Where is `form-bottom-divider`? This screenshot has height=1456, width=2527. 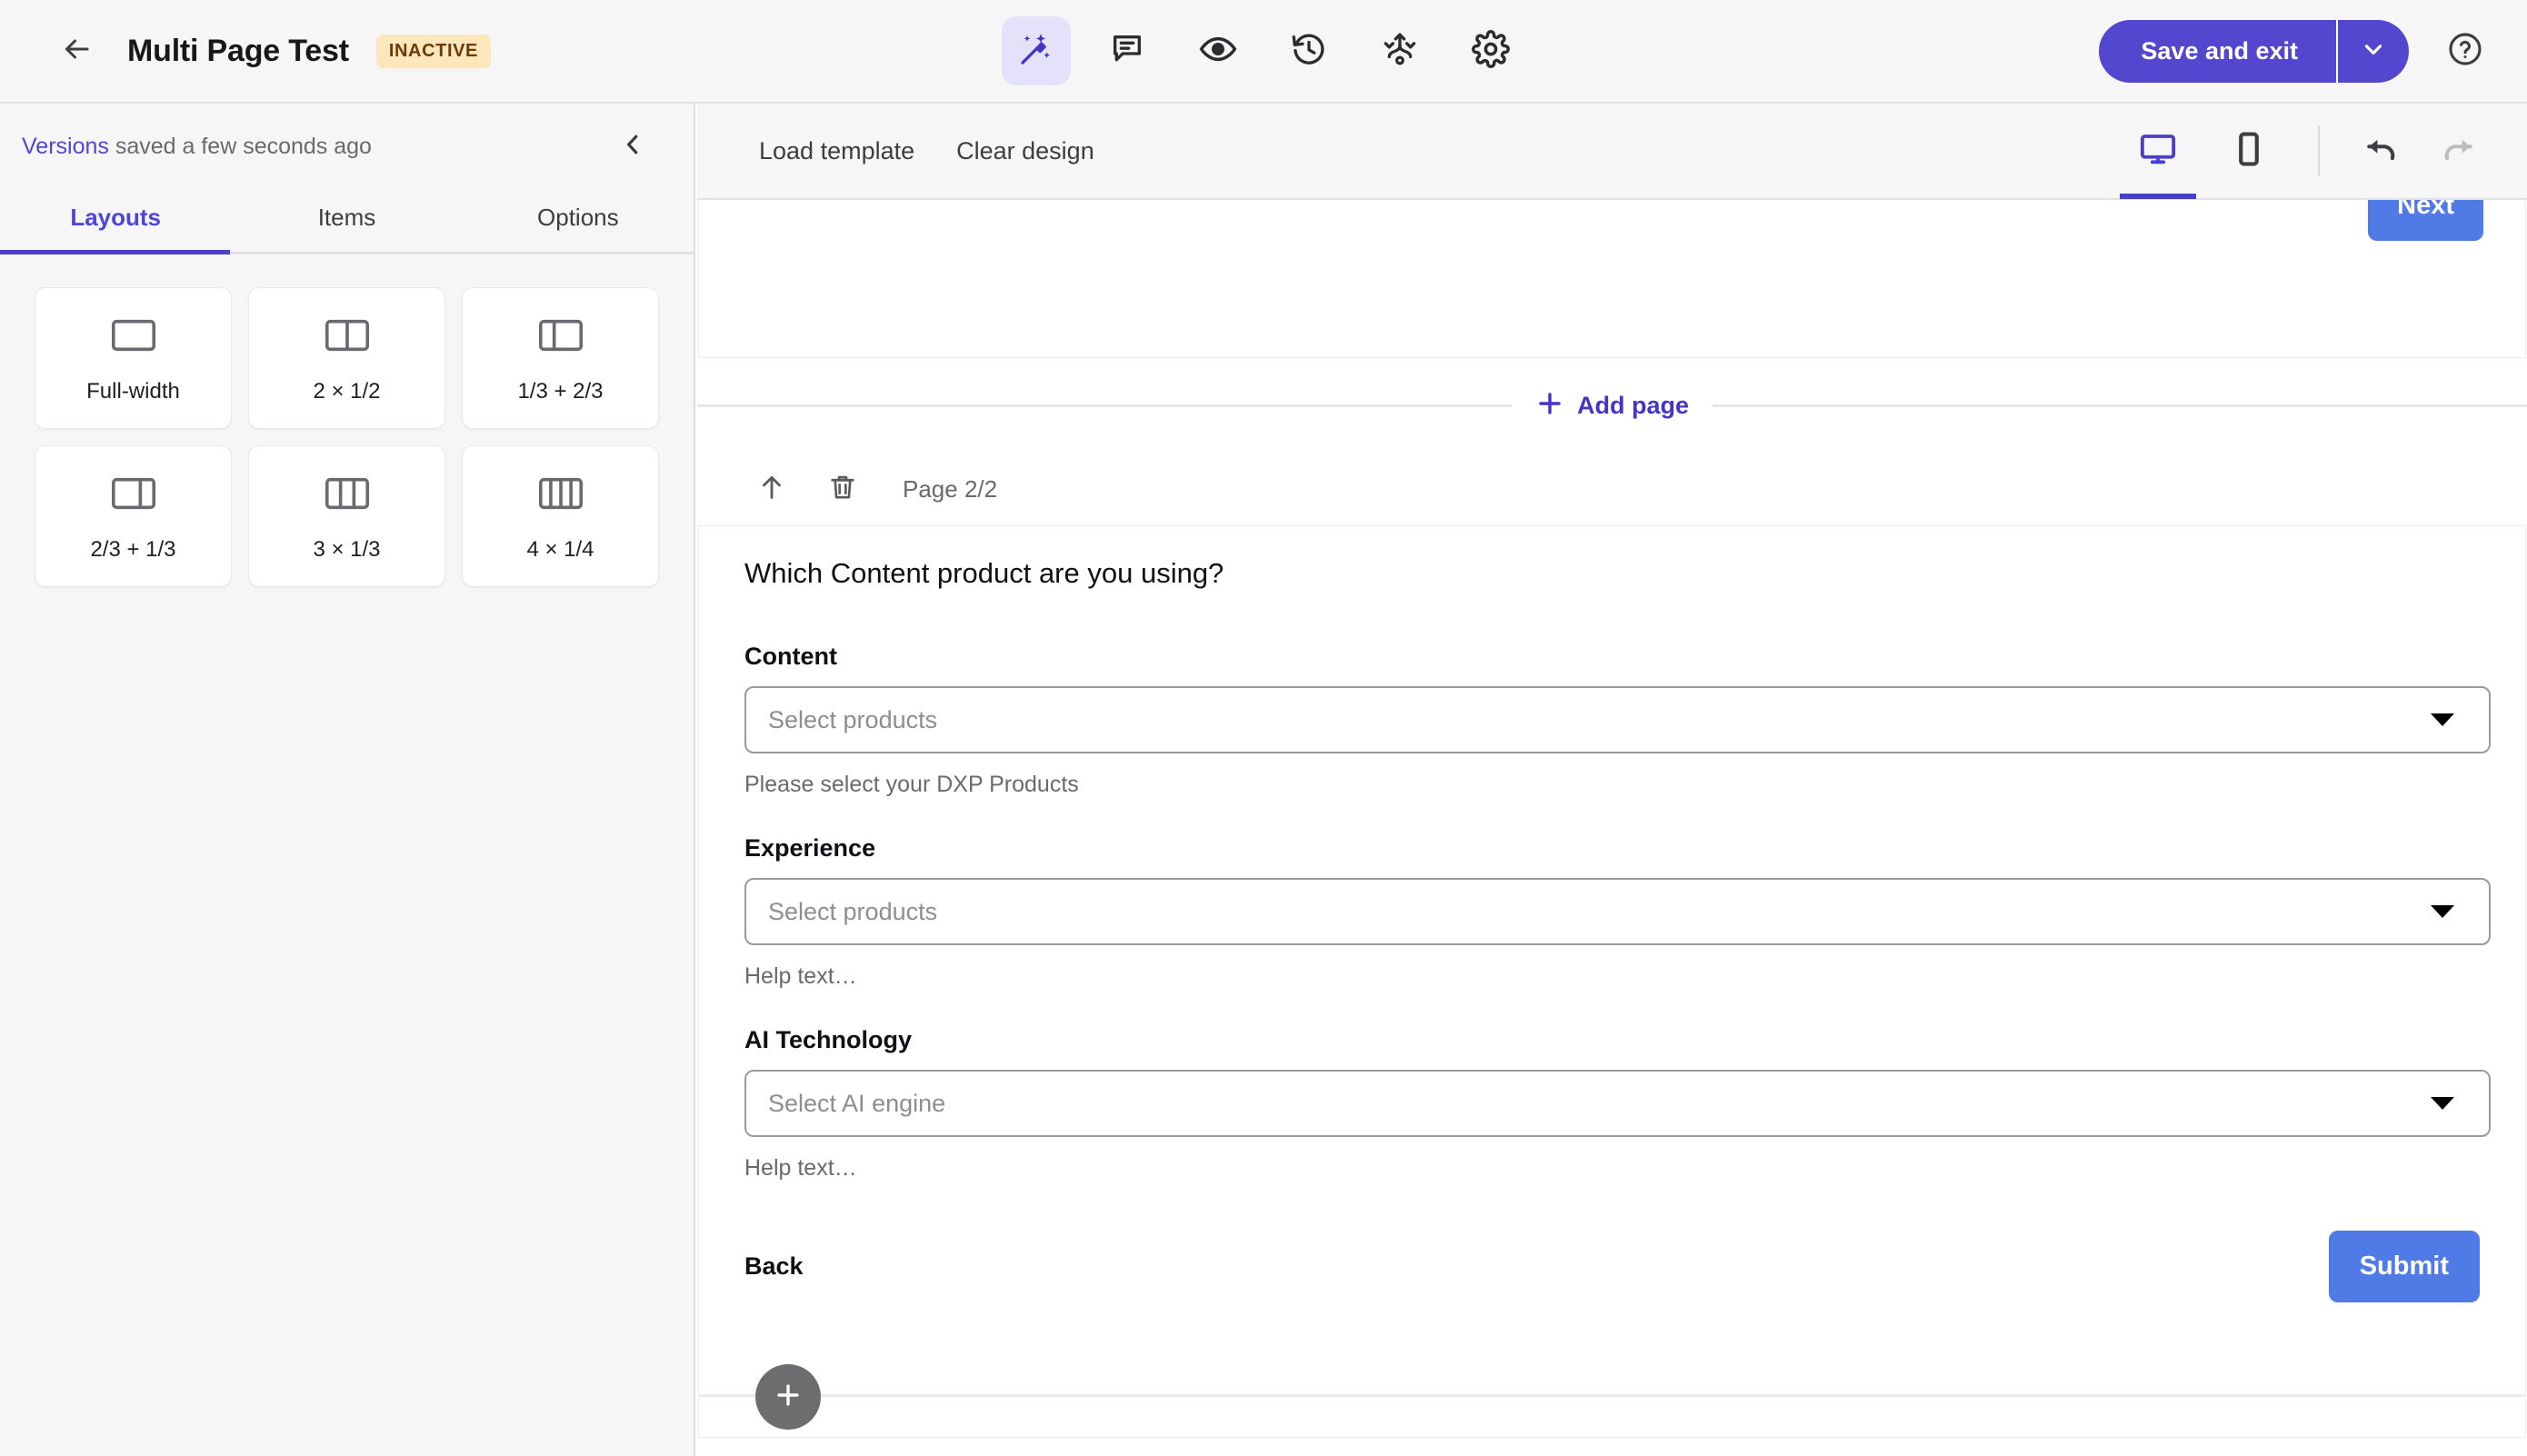 form-bottom-divider is located at coordinates (1612, 1395).